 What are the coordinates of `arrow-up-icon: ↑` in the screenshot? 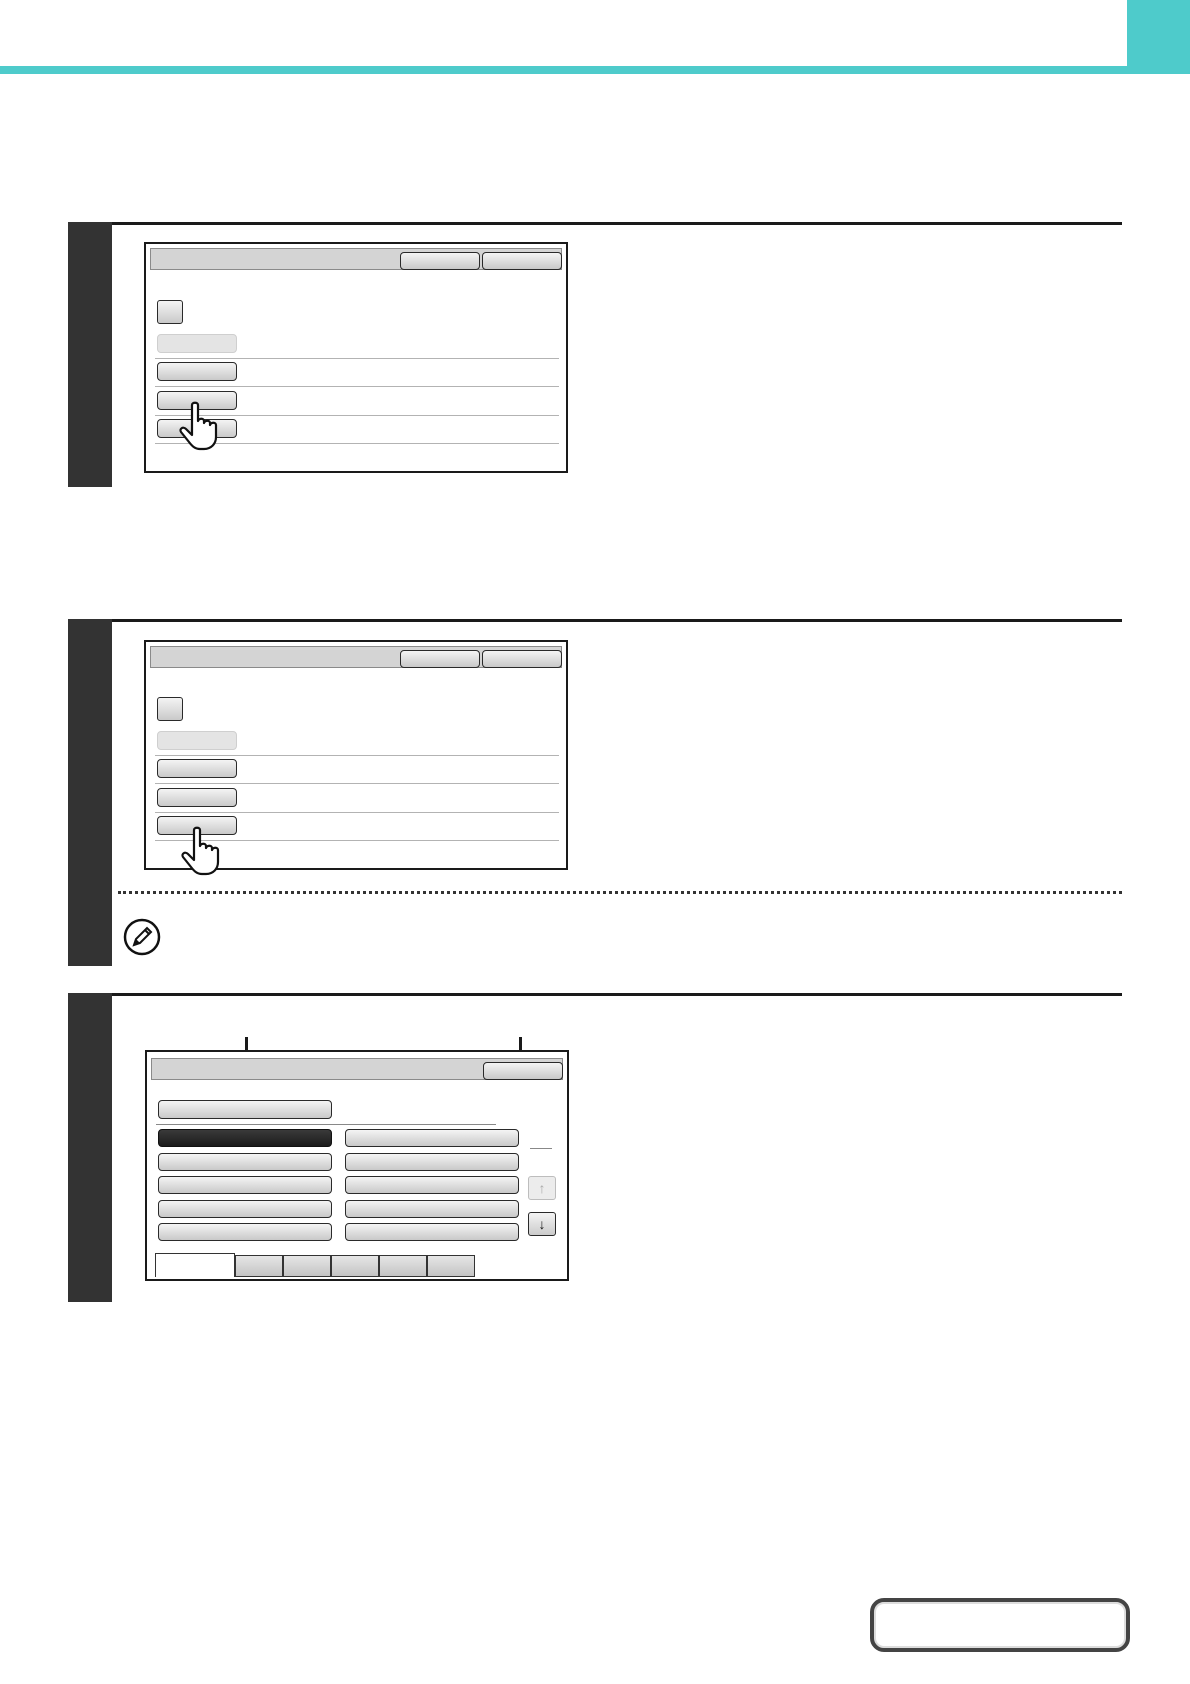 It's located at (542, 1188).